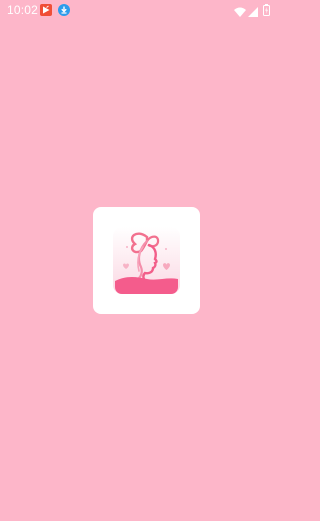 The width and height of the screenshot is (320, 521). I want to click on splash-logo-card, so click(146, 260).